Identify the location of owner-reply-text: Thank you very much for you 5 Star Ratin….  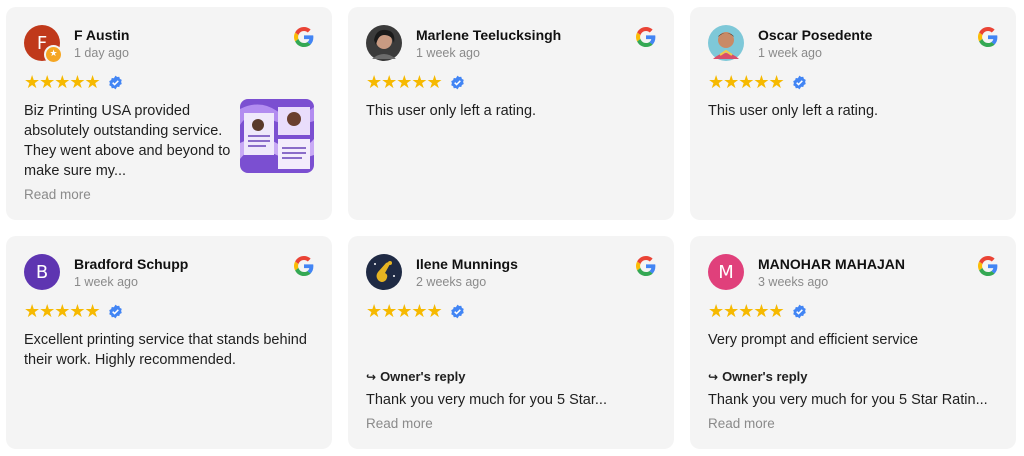
(848, 400).